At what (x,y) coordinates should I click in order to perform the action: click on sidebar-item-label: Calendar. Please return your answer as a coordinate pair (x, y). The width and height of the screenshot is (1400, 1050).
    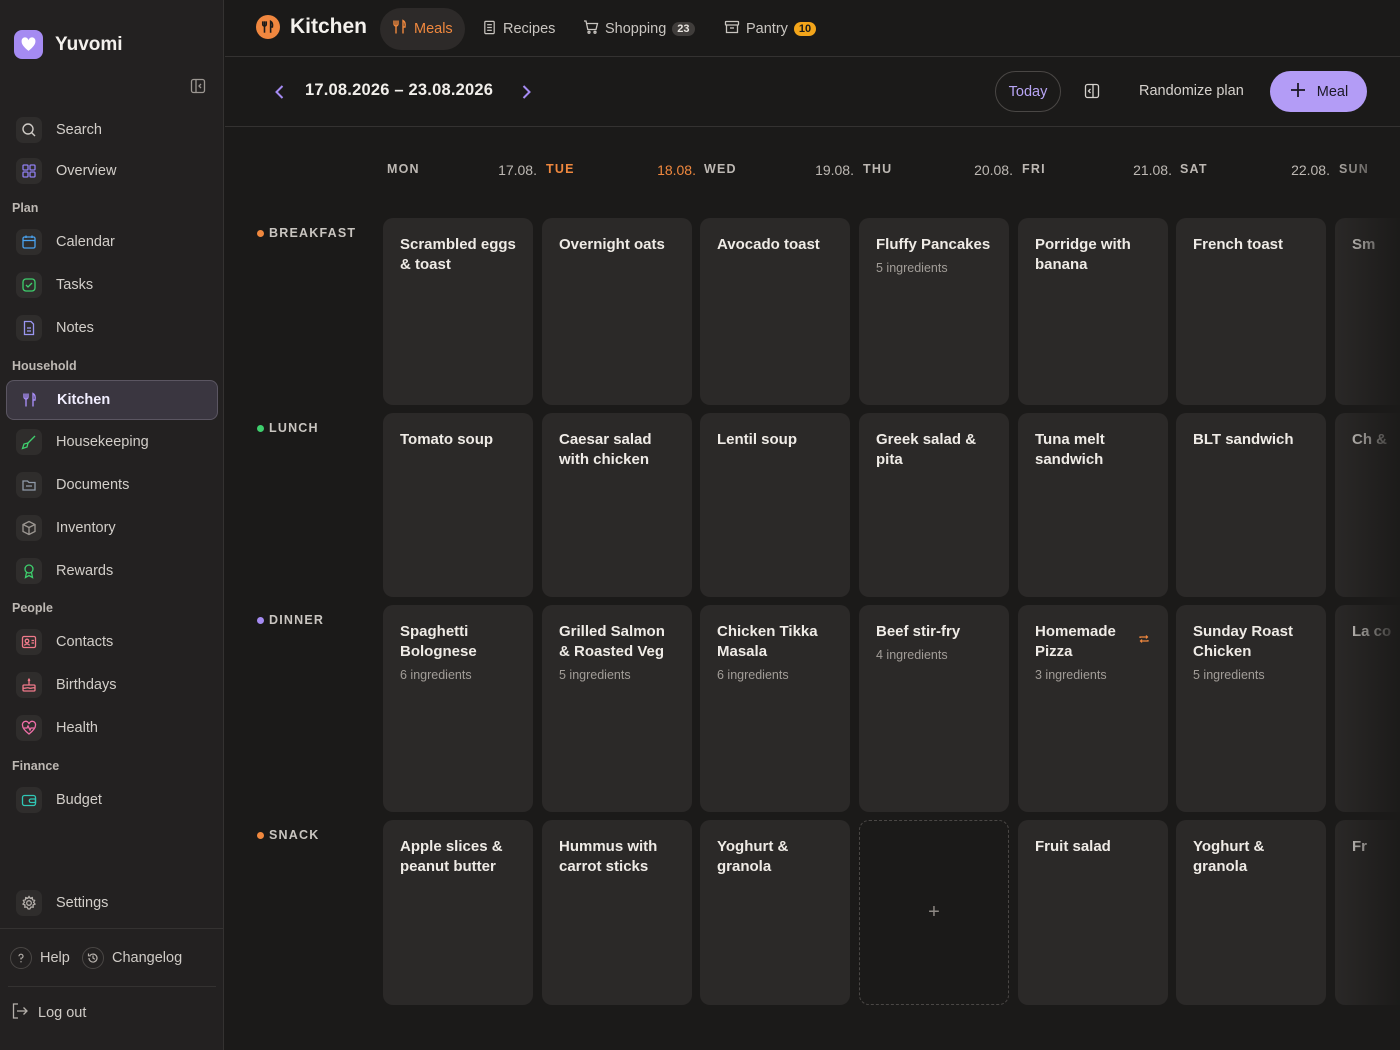
    Looking at the image, I should click on (85, 242).